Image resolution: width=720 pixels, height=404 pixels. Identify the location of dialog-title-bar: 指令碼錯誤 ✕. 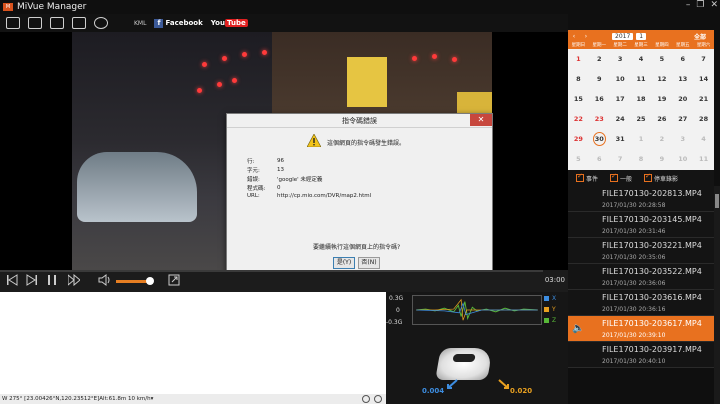
(359, 121).